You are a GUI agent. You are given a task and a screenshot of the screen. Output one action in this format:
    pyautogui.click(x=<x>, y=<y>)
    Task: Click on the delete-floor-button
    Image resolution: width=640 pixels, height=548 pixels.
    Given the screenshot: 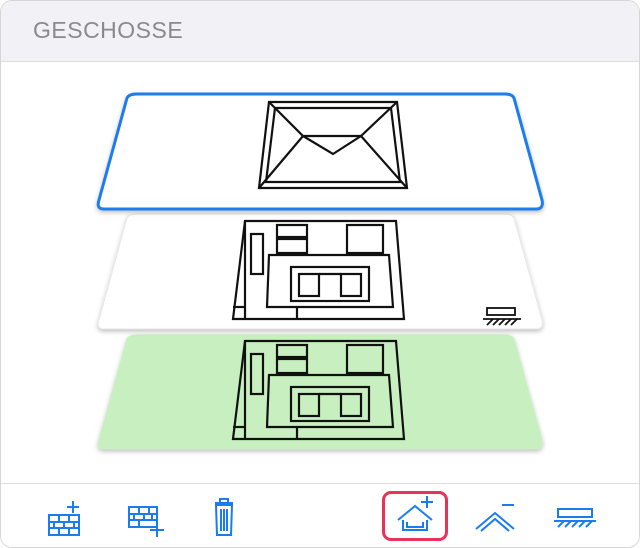 What is the action you would take?
    pyautogui.click(x=224, y=517)
    